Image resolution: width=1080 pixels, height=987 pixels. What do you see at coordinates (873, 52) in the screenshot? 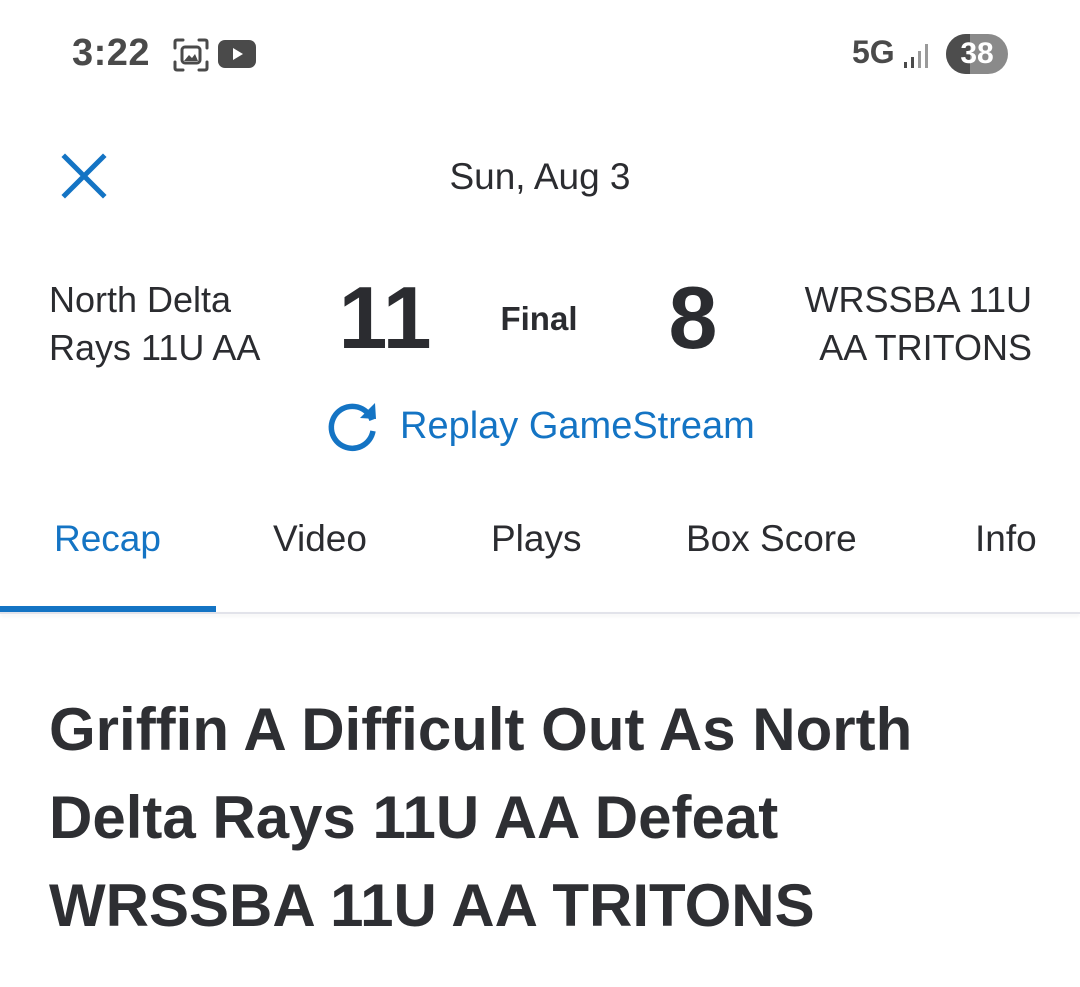
I see `network-type: 5G` at bounding box center [873, 52].